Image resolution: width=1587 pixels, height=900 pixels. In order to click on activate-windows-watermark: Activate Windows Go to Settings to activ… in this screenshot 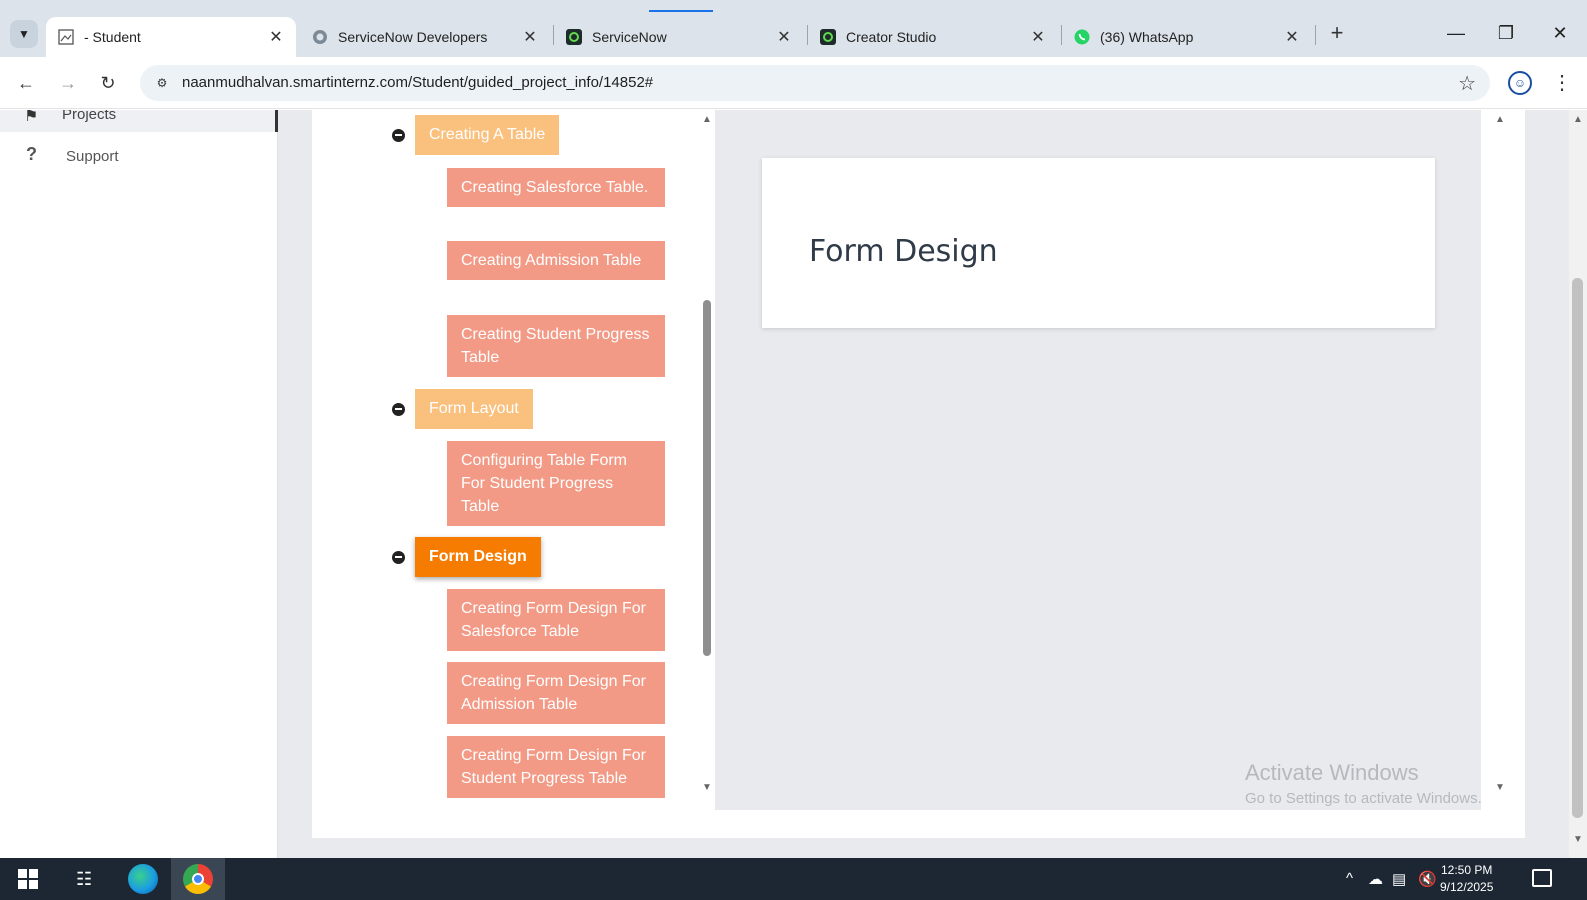, I will do `click(1363, 783)`.